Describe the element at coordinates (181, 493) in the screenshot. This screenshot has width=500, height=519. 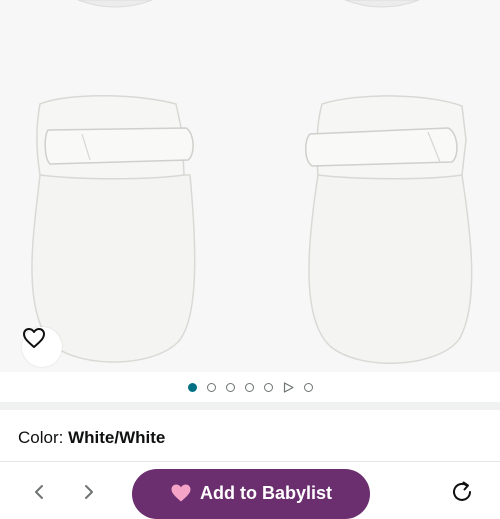
I see `heart-icon` at that location.